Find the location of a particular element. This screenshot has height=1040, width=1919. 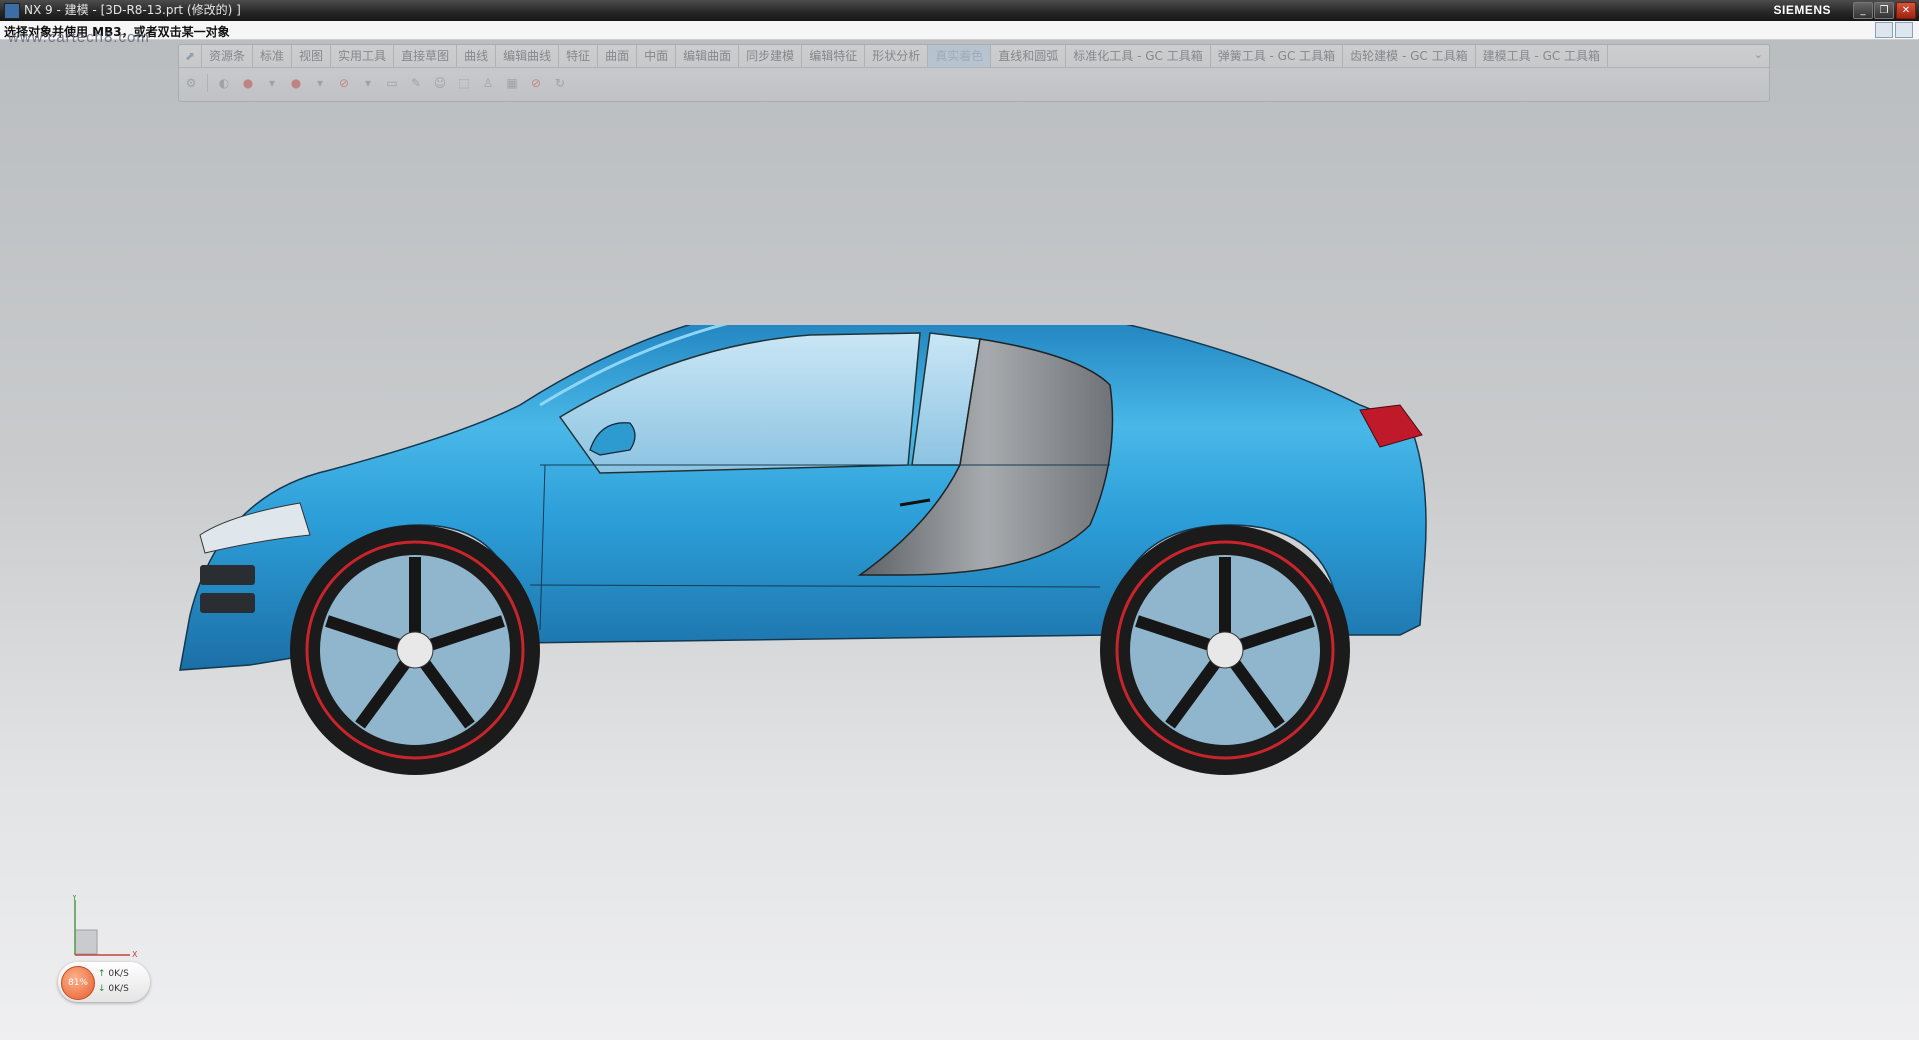

ribbon-tab: 实用工具 is located at coordinates (363, 56).